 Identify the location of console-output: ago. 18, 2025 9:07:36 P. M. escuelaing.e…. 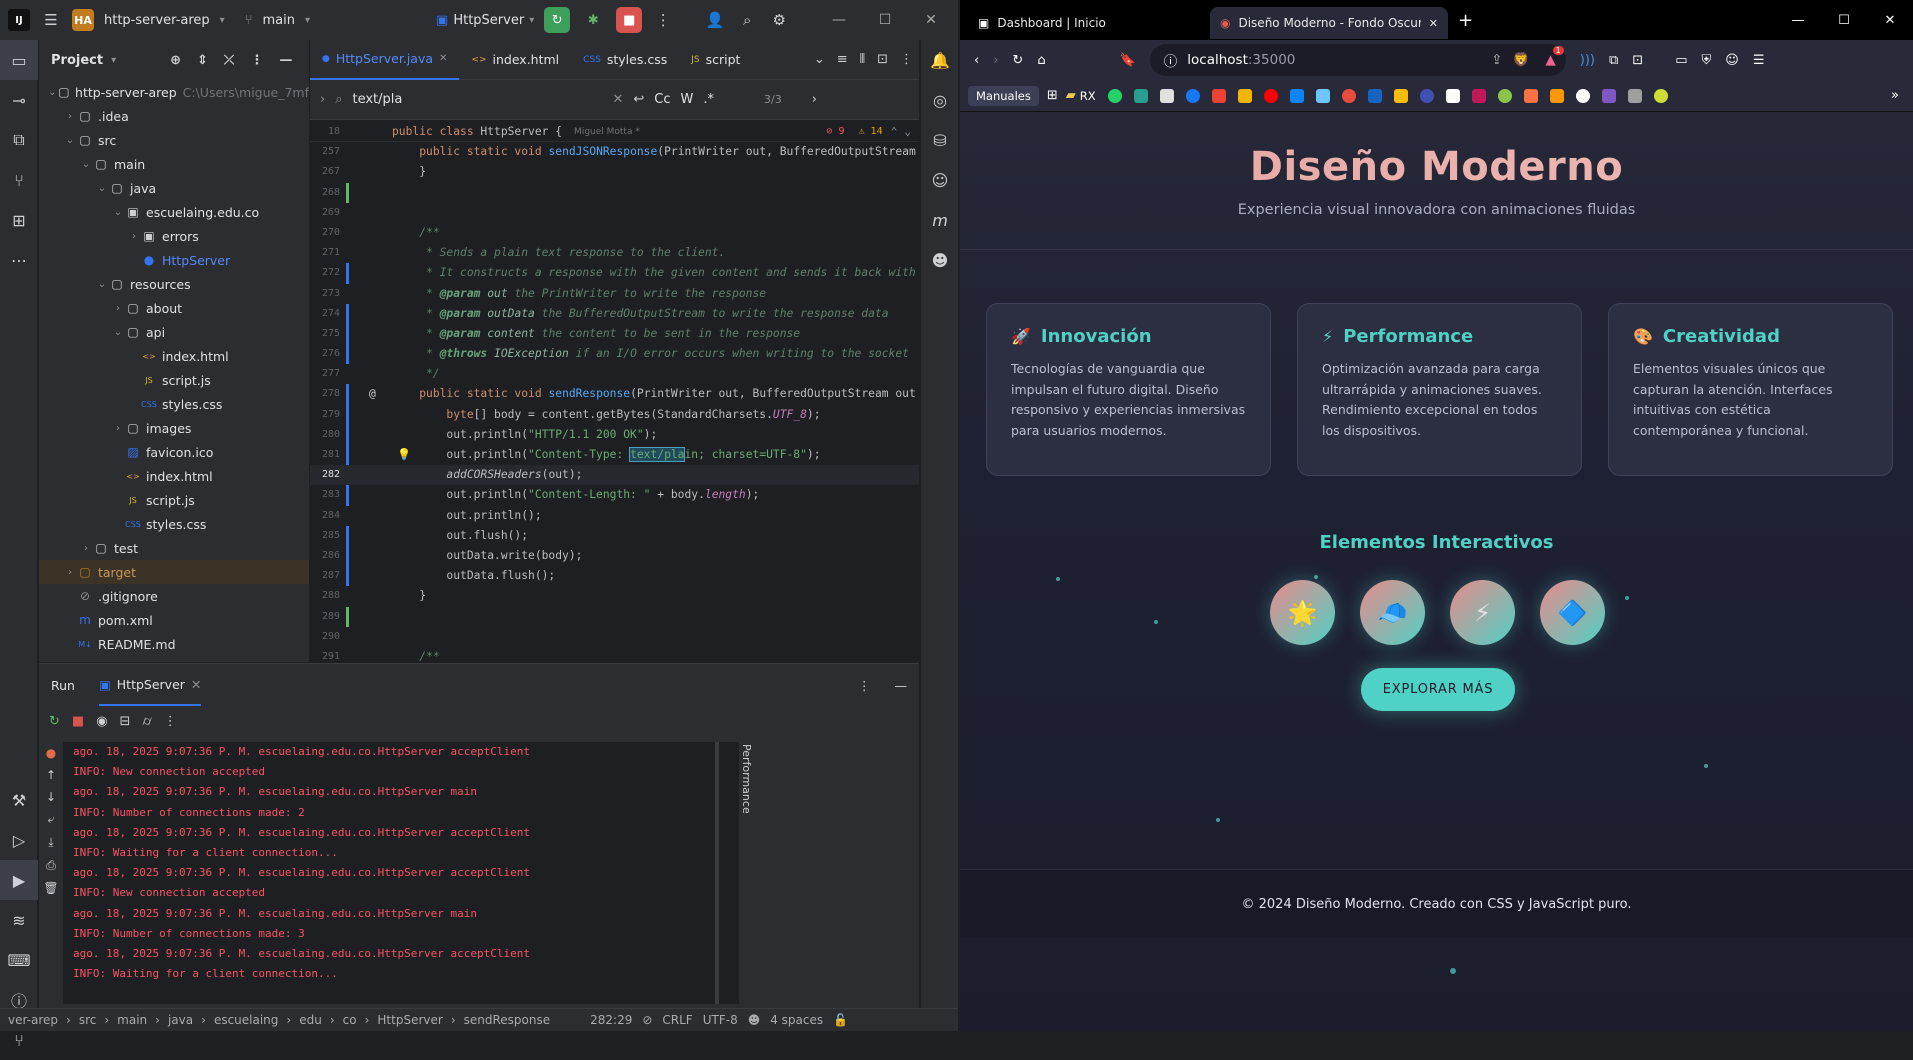
(401, 873).